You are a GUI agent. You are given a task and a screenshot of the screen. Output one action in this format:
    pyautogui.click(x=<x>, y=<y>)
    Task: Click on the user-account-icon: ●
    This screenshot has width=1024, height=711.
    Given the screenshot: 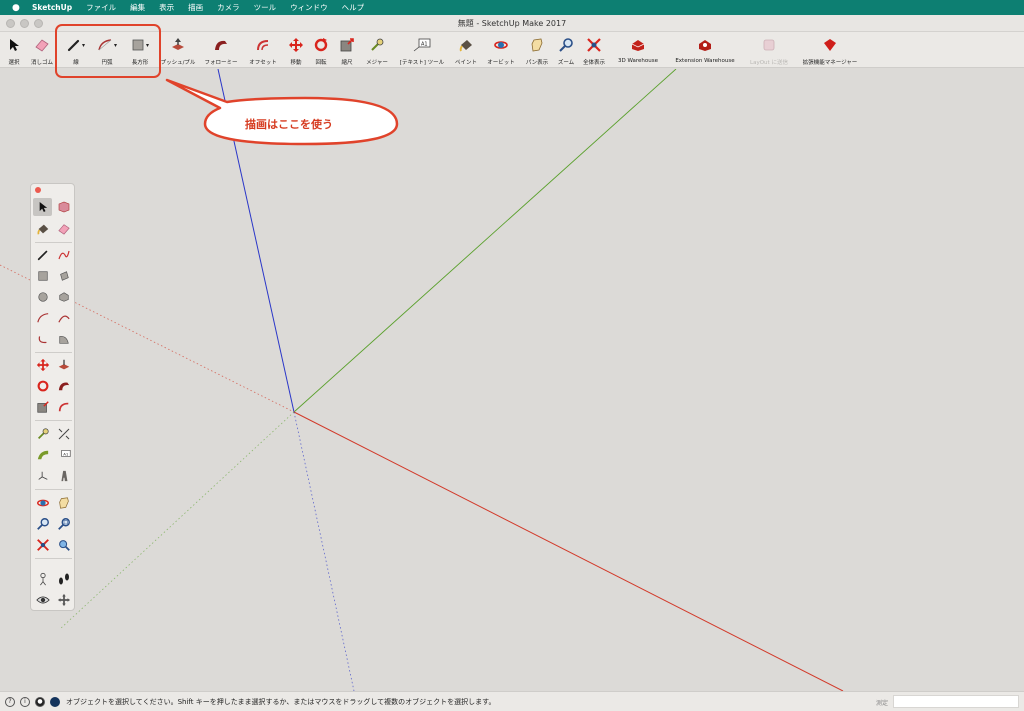 What is the action you would take?
    pyautogui.click(x=40, y=701)
    